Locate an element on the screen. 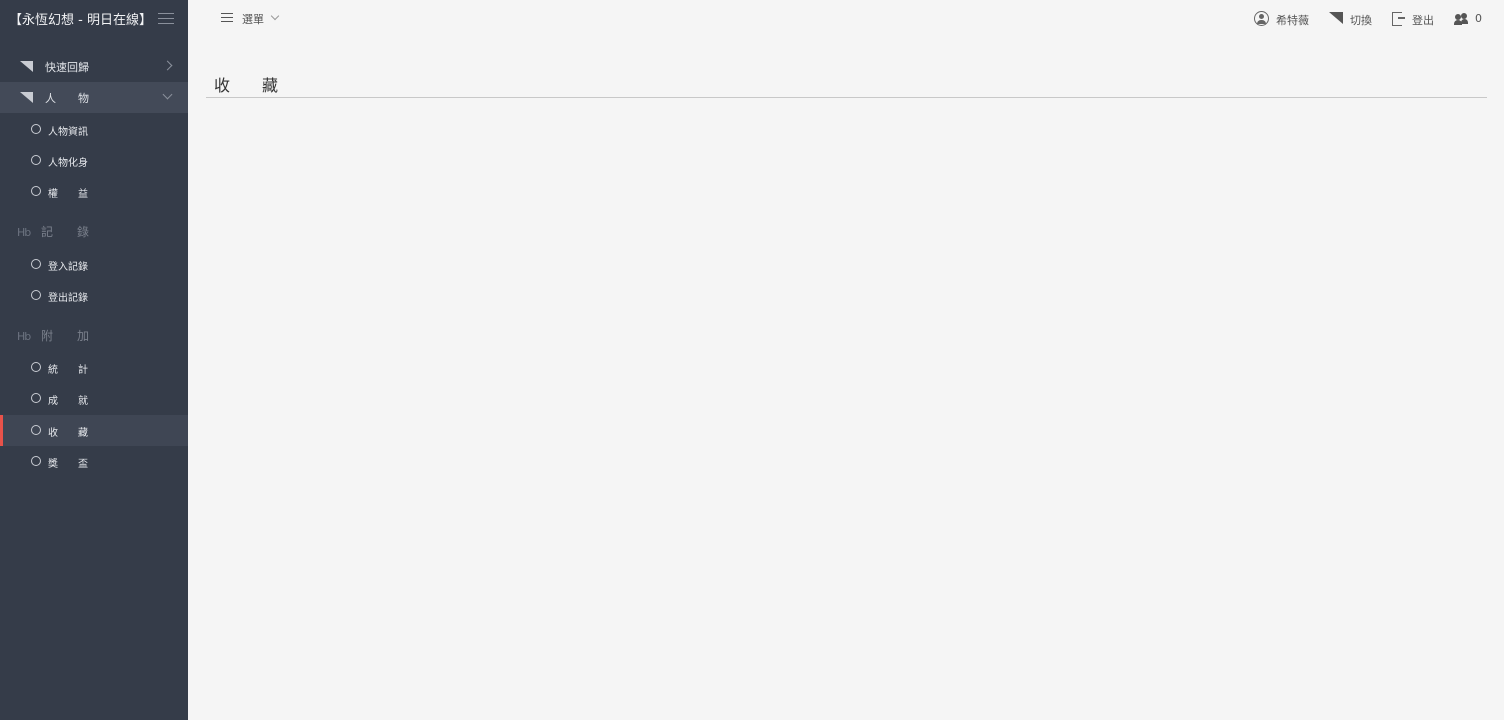  sidebar-item-avatar: 人物化身 is located at coordinates (94, 160).